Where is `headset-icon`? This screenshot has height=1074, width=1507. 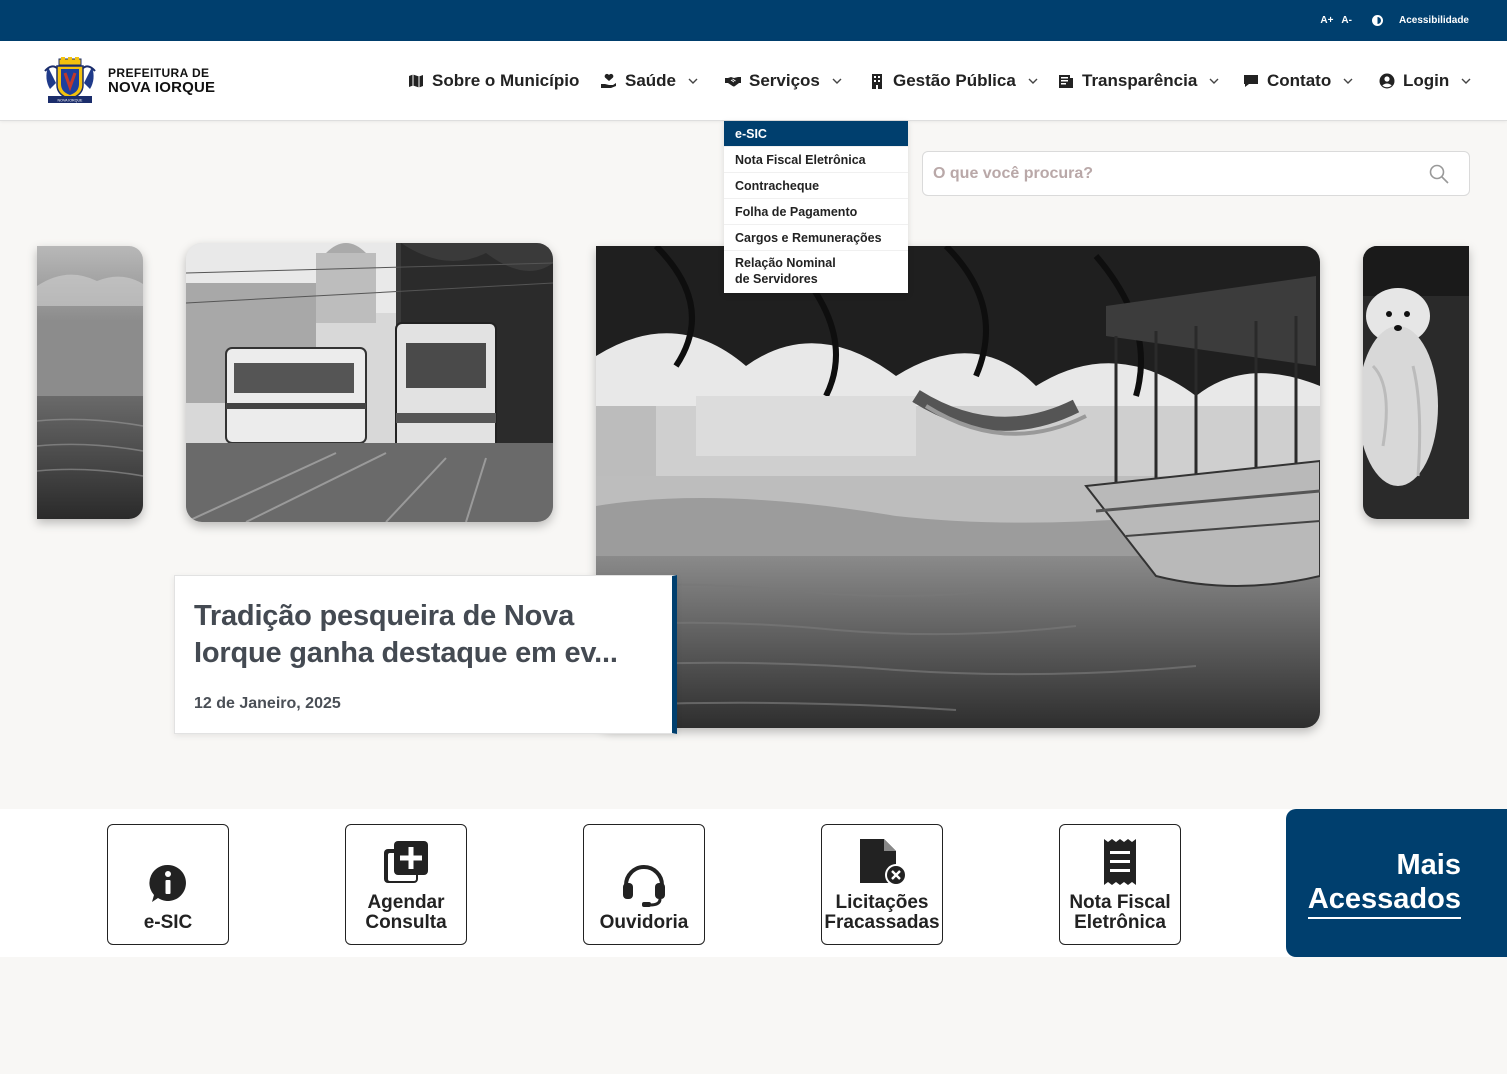 headset-icon is located at coordinates (644, 886).